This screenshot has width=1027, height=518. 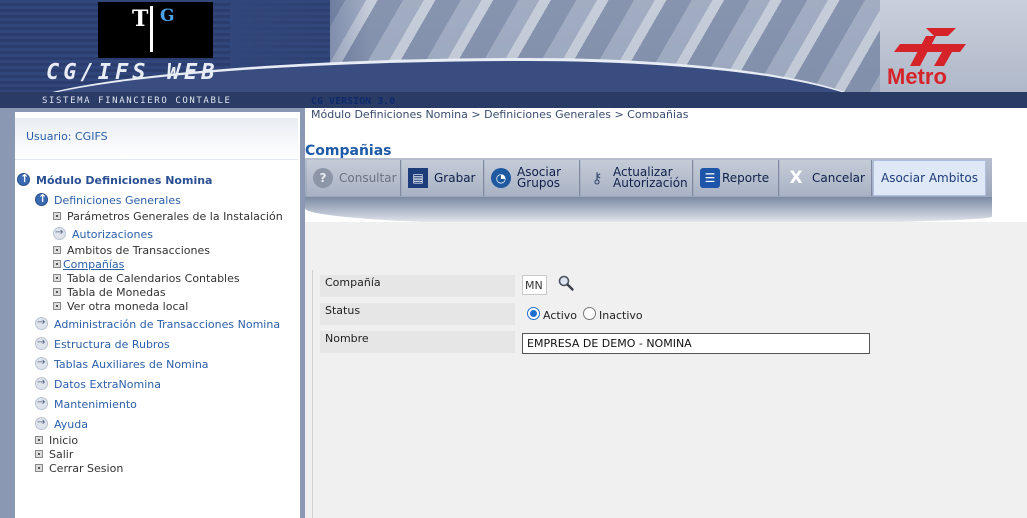 What do you see at coordinates (132, 72) in the screenshot?
I see `app-name: CG/IFS WEB` at bounding box center [132, 72].